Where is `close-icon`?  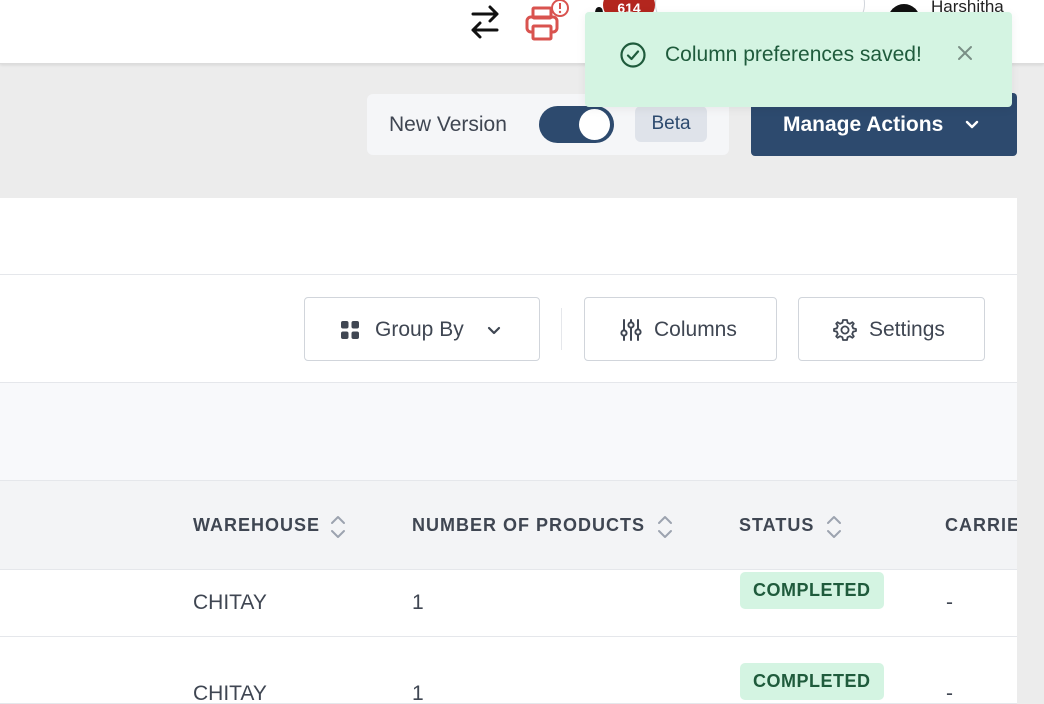 close-icon is located at coordinates (965, 53).